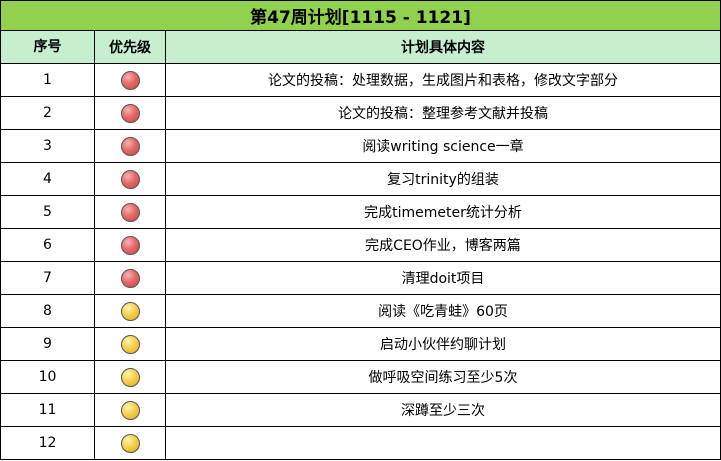  Describe the element at coordinates (47, 344) in the screenshot. I see `row-number-cell: 9` at that location.